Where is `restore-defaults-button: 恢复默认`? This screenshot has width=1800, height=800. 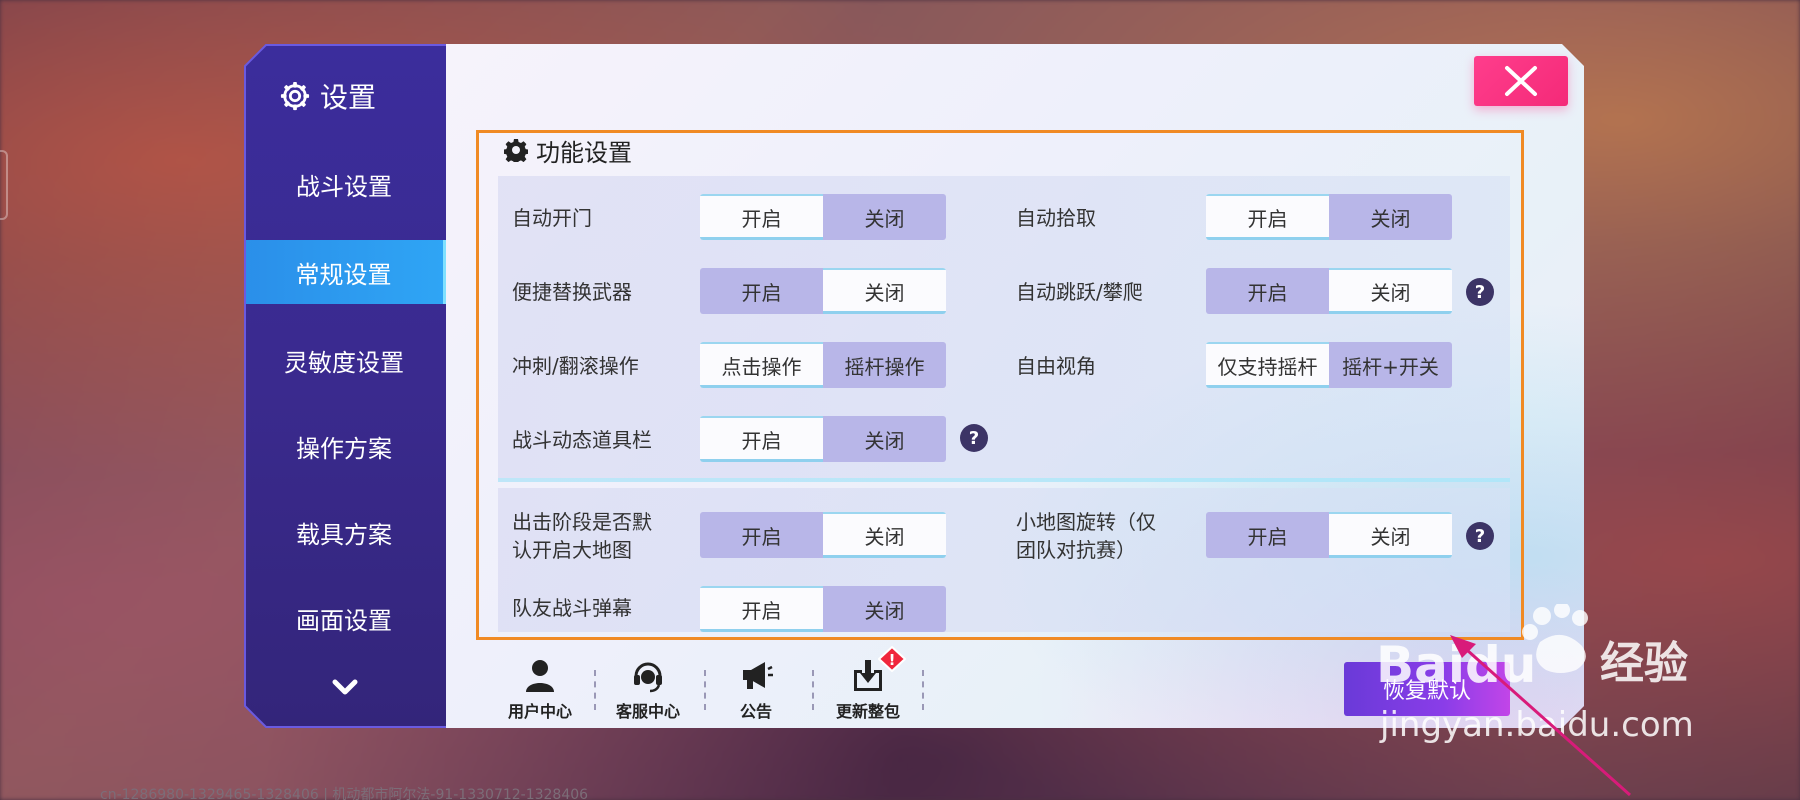 restore-defaults-button: 恢复默认 is located at coordinates (1427, 689).